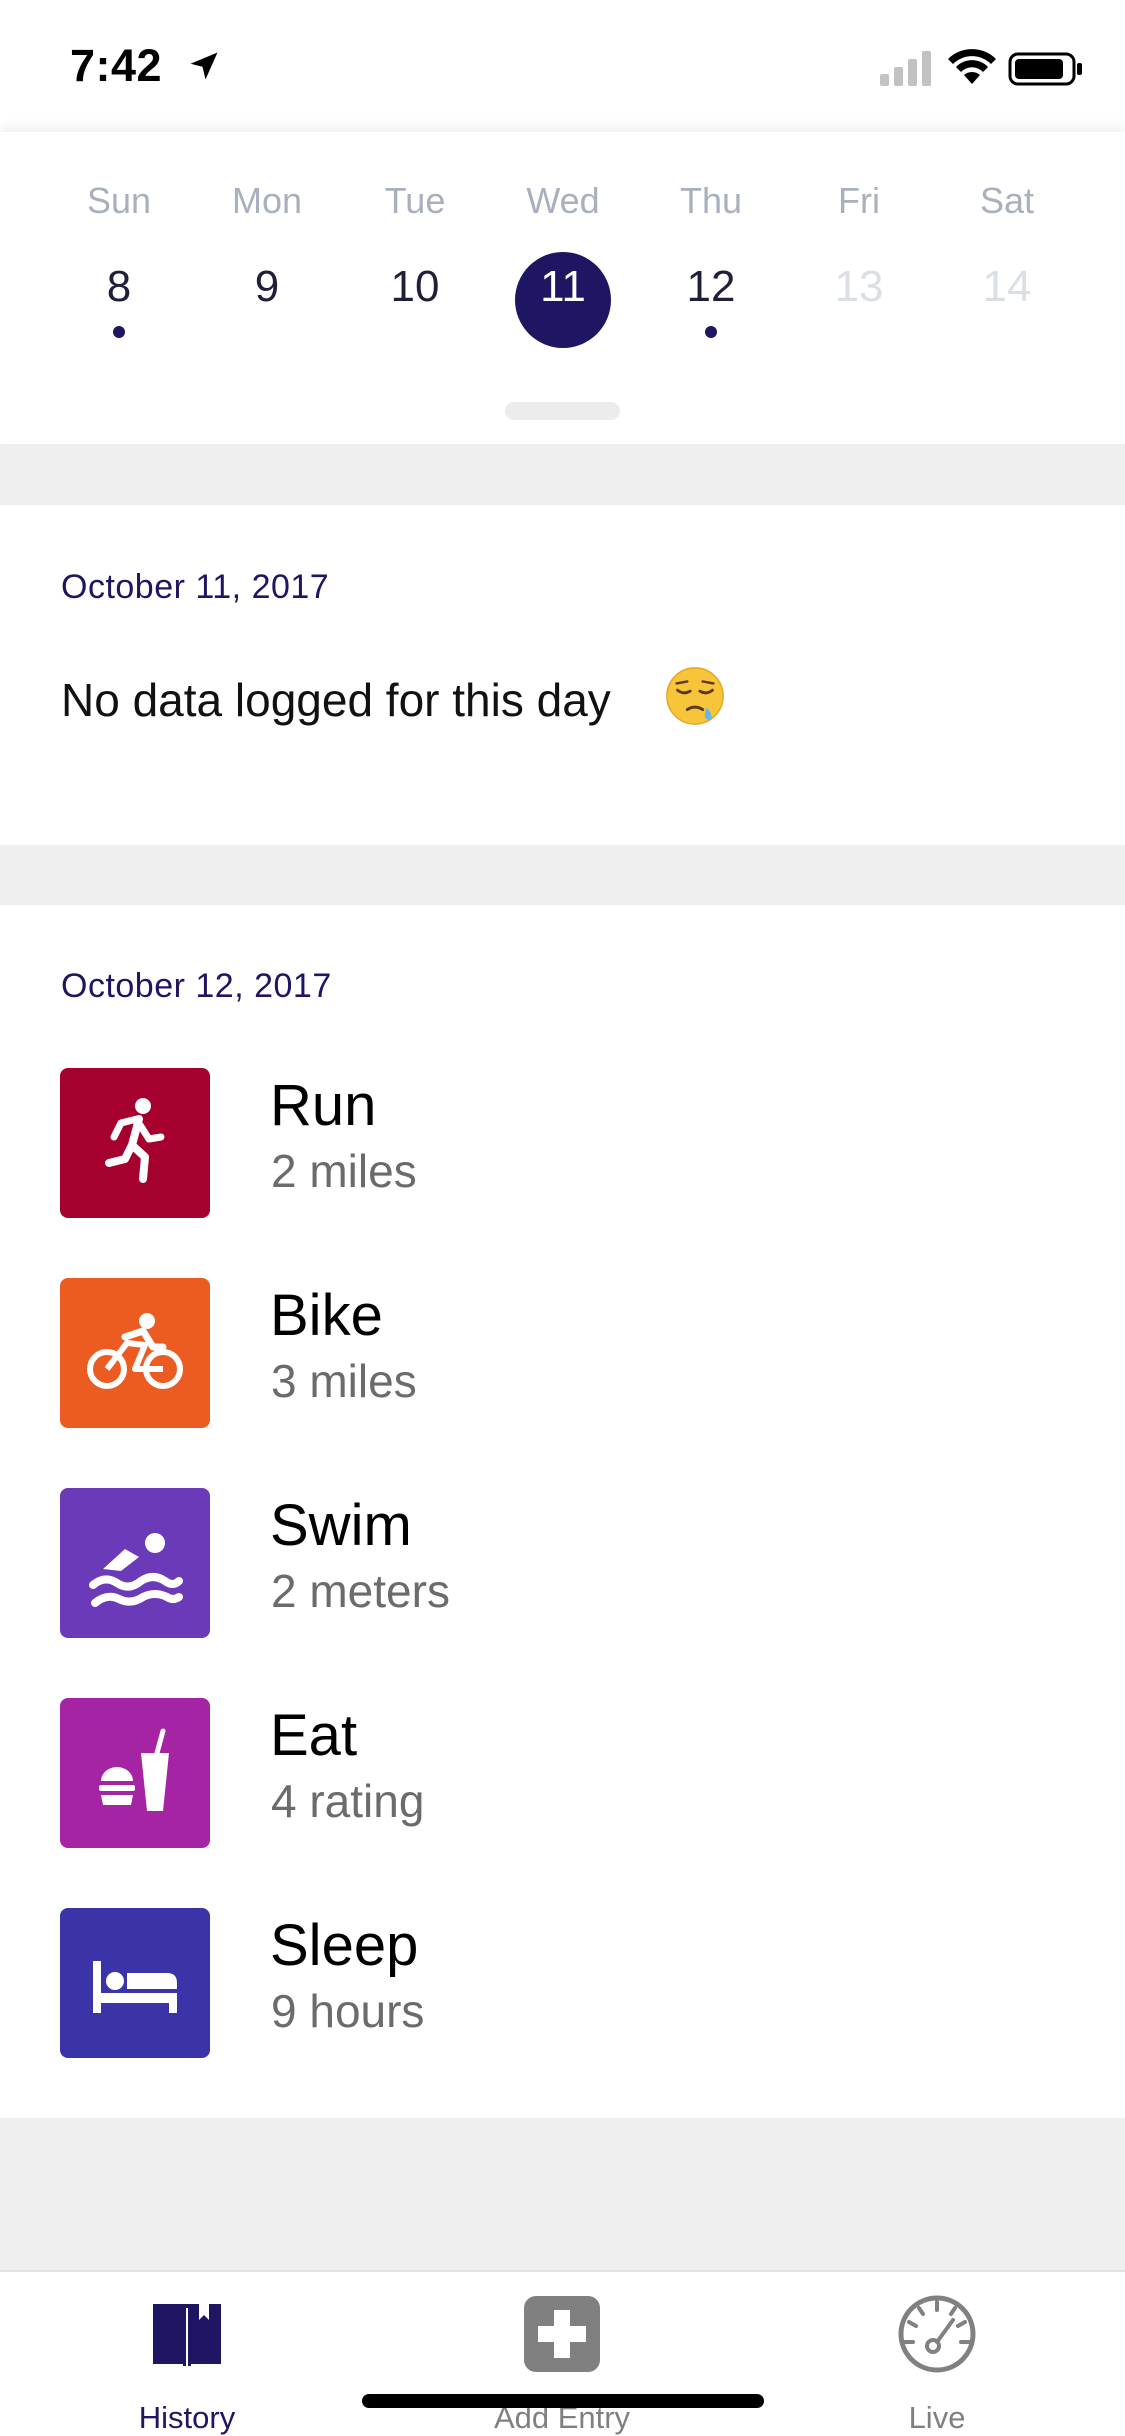 The image size is (1125, 2436). Describe the element at coordinates (1007, 286) in the screenshot. I see `day-number: 14` at that location.